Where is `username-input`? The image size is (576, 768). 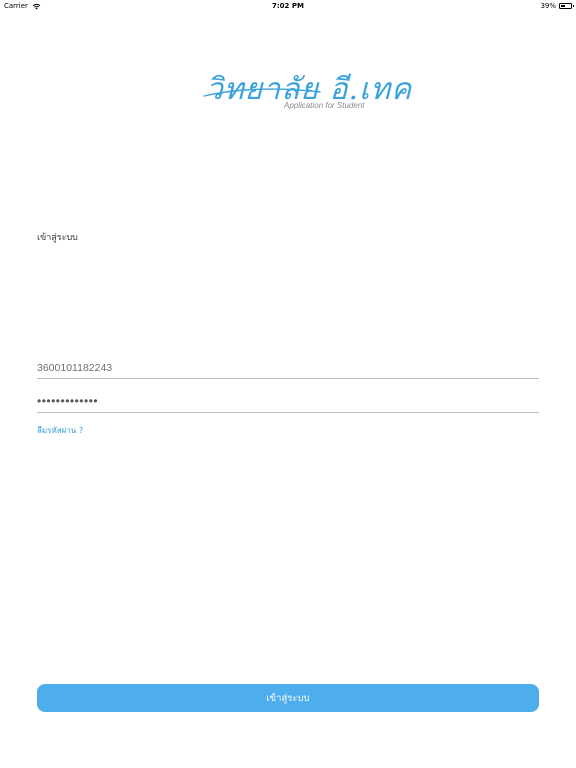 username-input is located at coordinates (288, 368).